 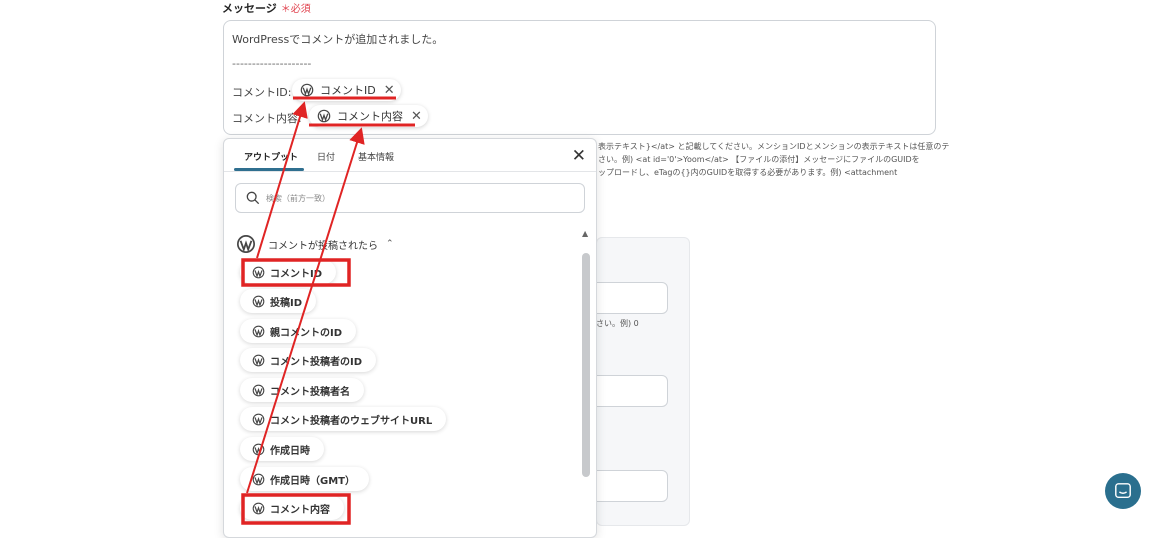 What do you see at coordinates (262, 92) in the screenshot?
I see `comment-id-label: コメントID:` at bounding box center [262, 92].